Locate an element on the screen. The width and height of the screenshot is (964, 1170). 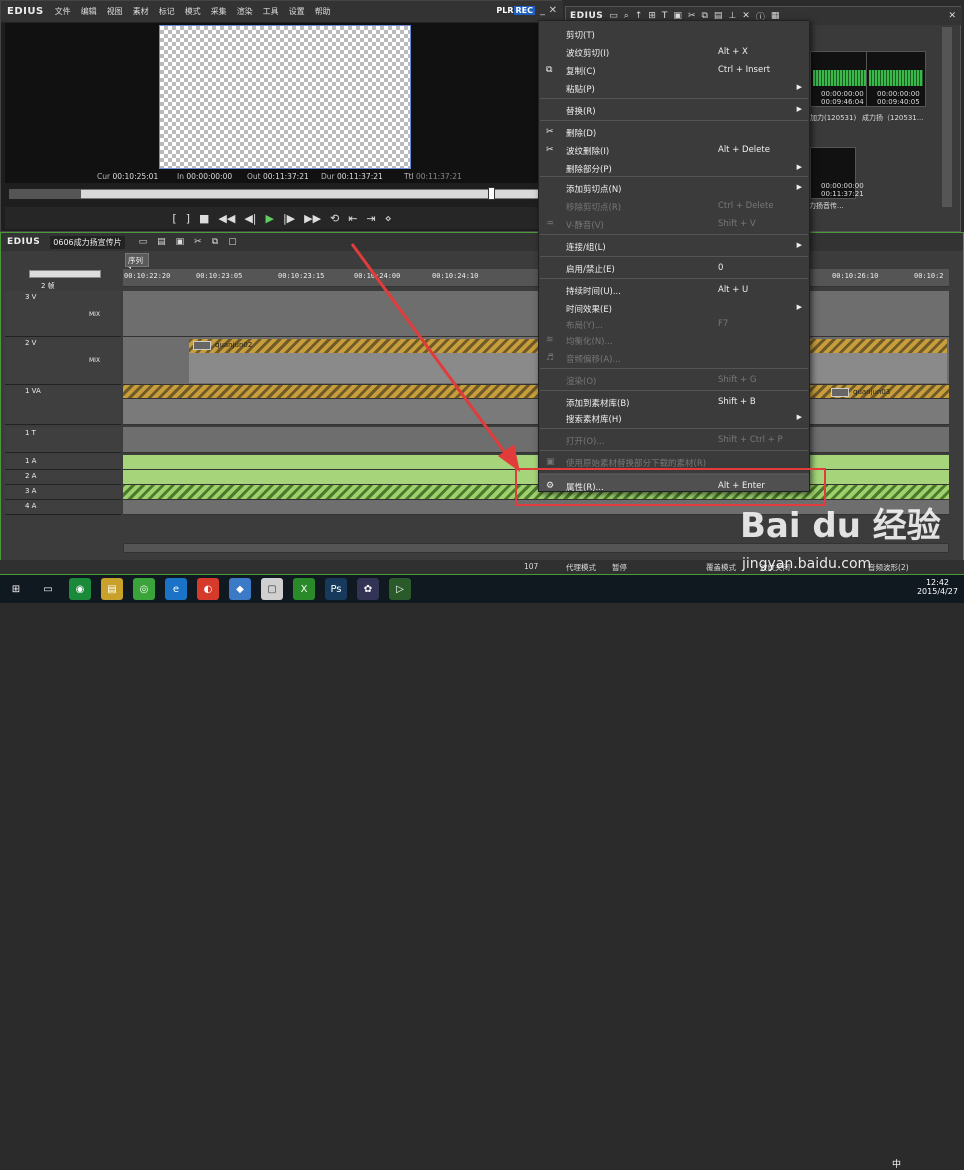
close-icon: ✕ is located at coordinates (553, 10).